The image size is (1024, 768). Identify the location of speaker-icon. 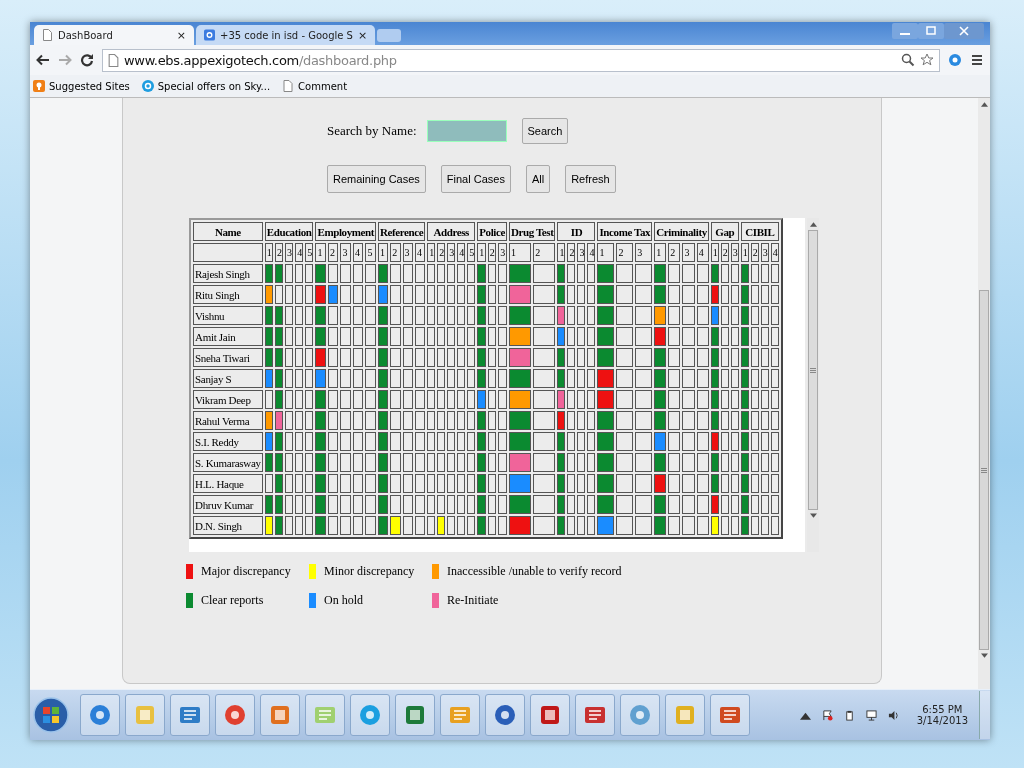
(893, 715).